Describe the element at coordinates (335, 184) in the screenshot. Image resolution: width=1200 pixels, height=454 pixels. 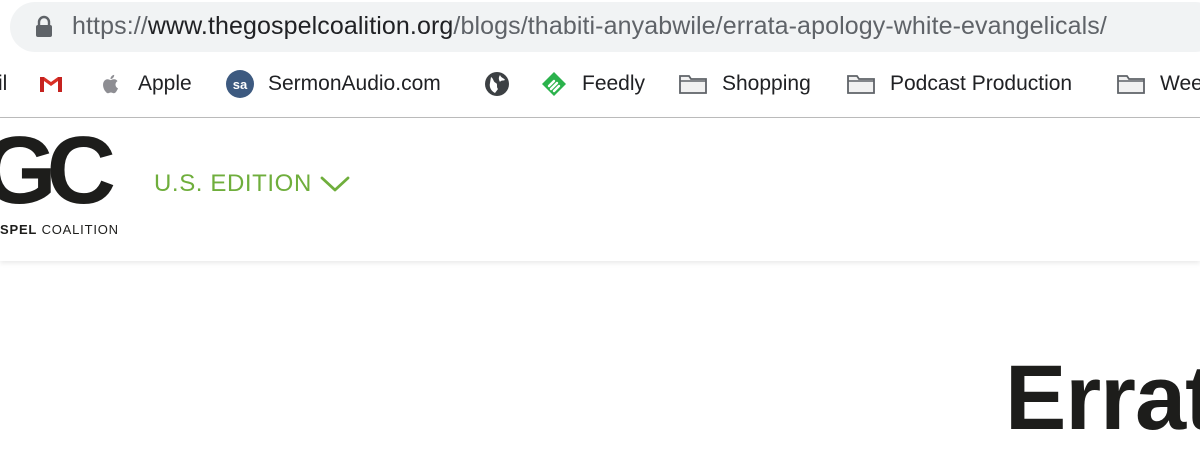
I see `chevron-down-icon` at that location.